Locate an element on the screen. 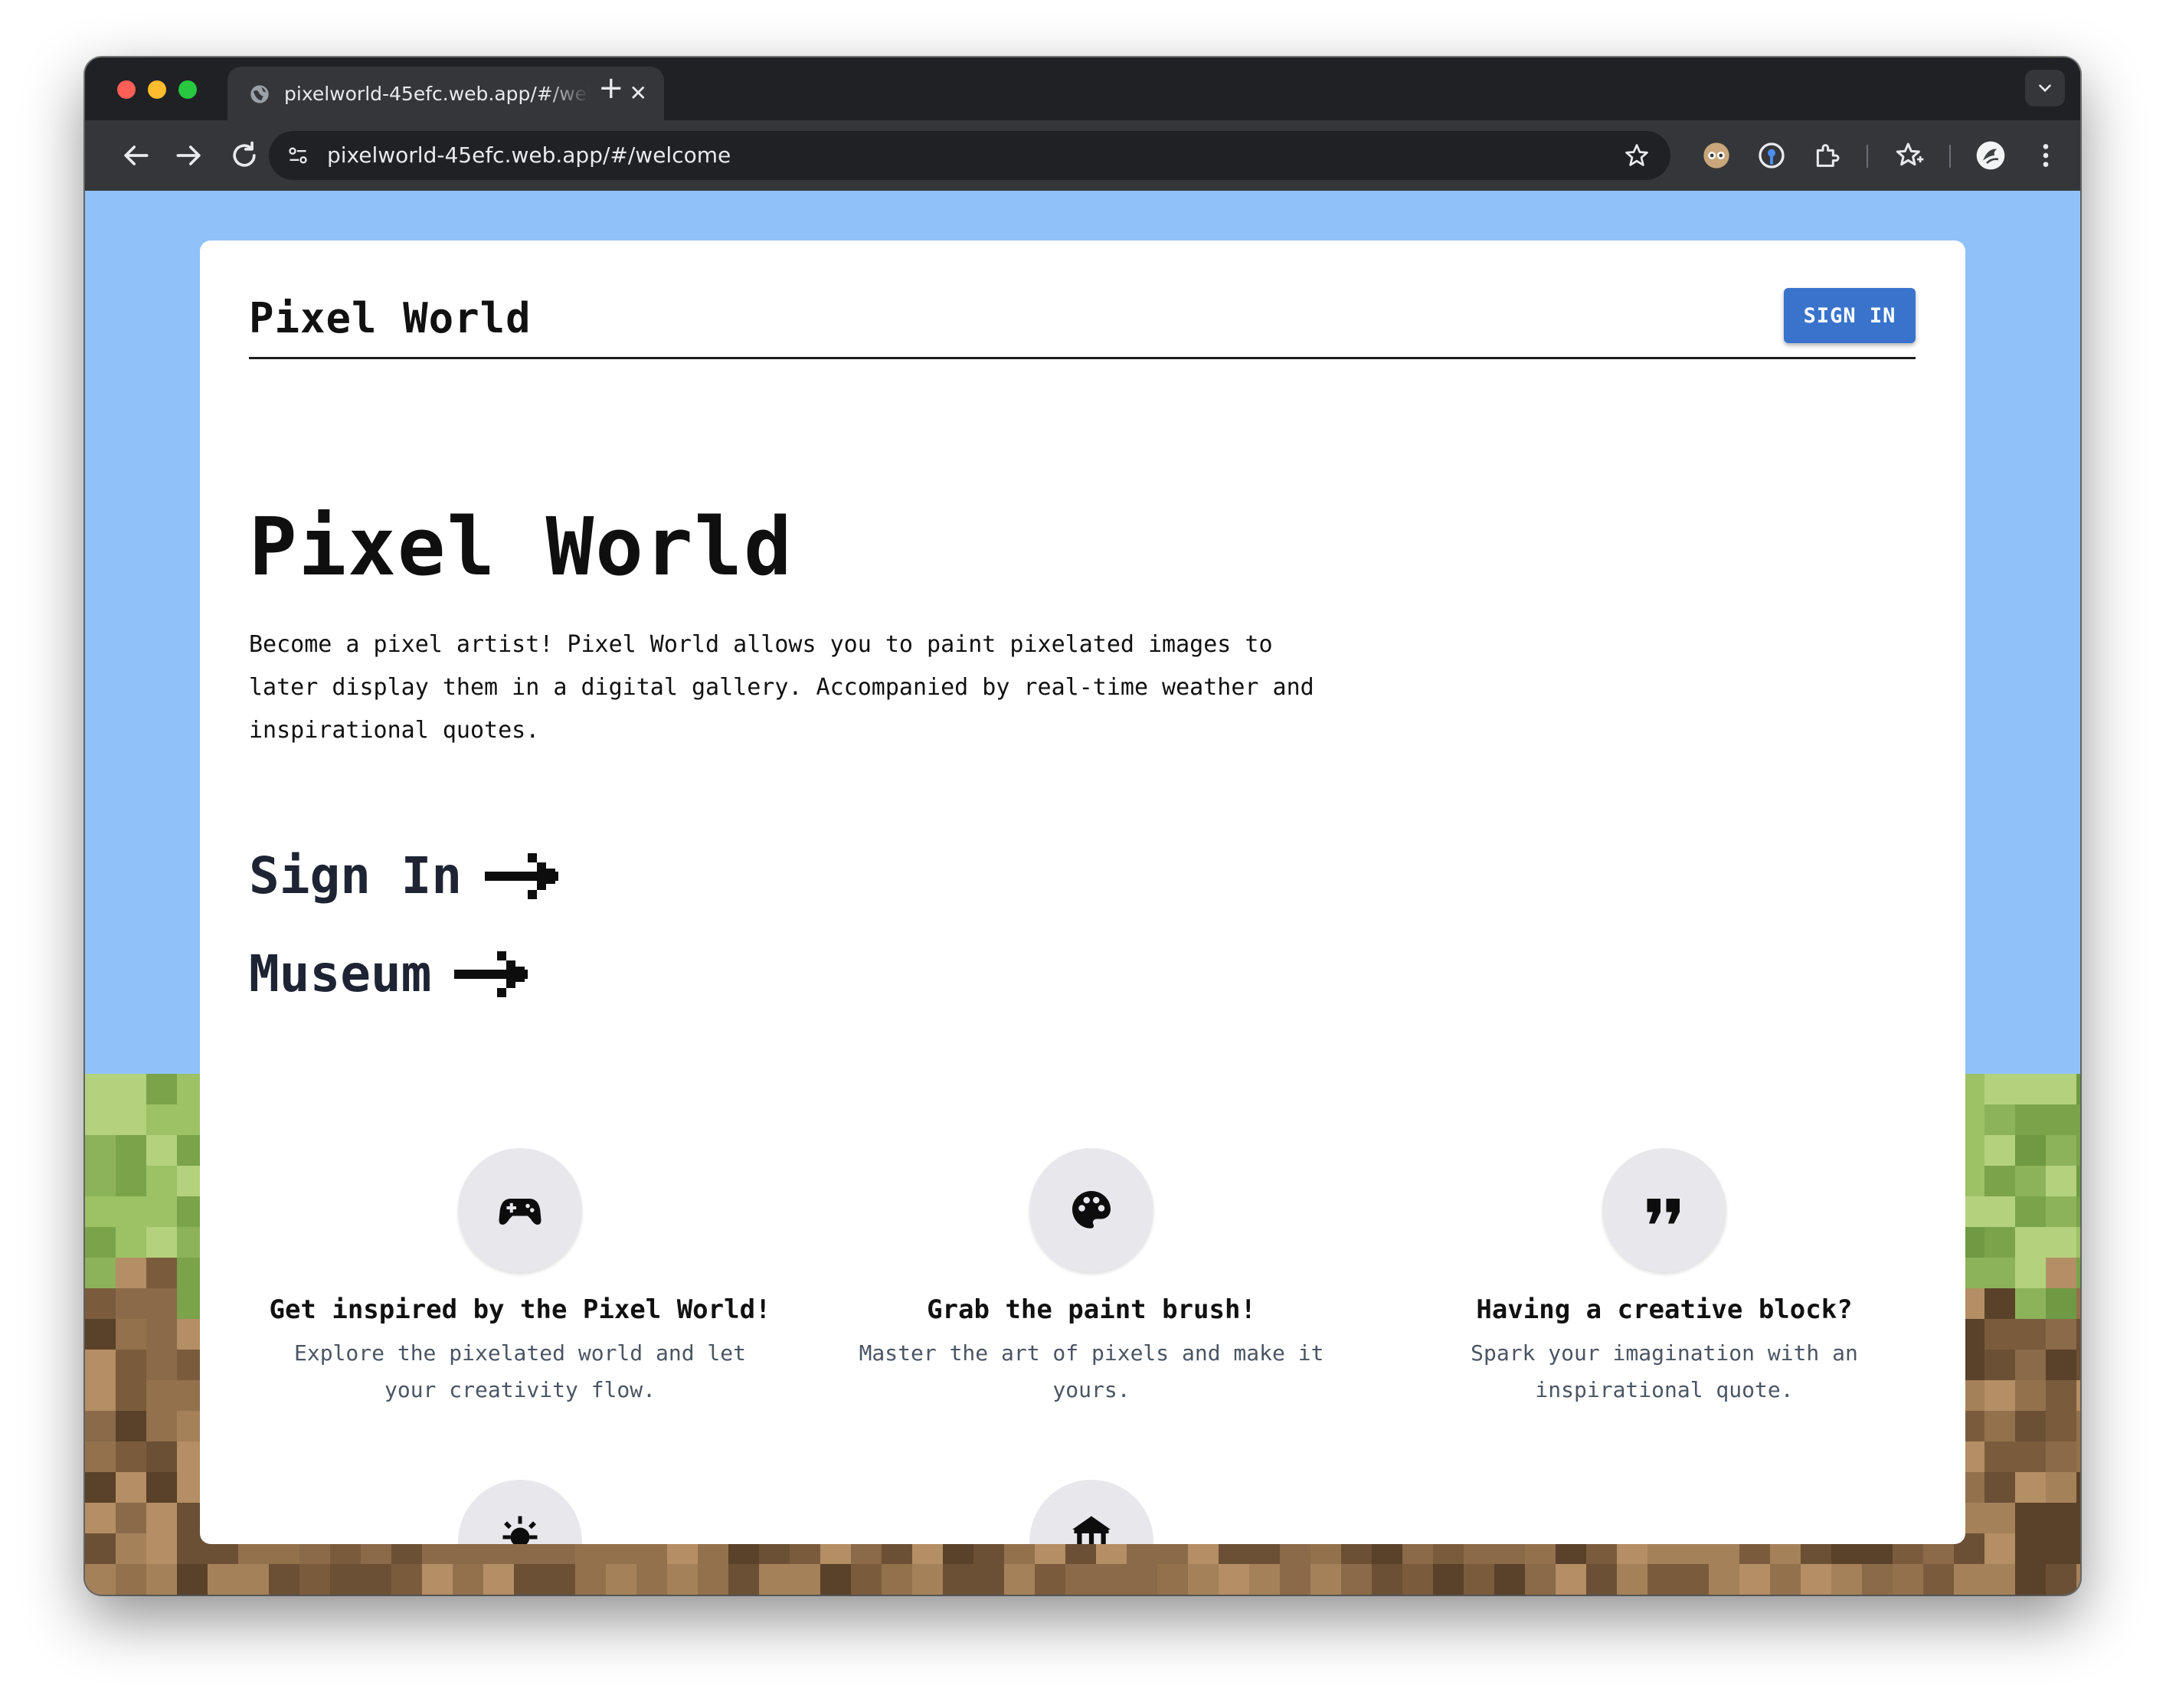 The image size is (2166, 1708). sign-in-button: SIGN IN is located at coordinates (1850, 315).